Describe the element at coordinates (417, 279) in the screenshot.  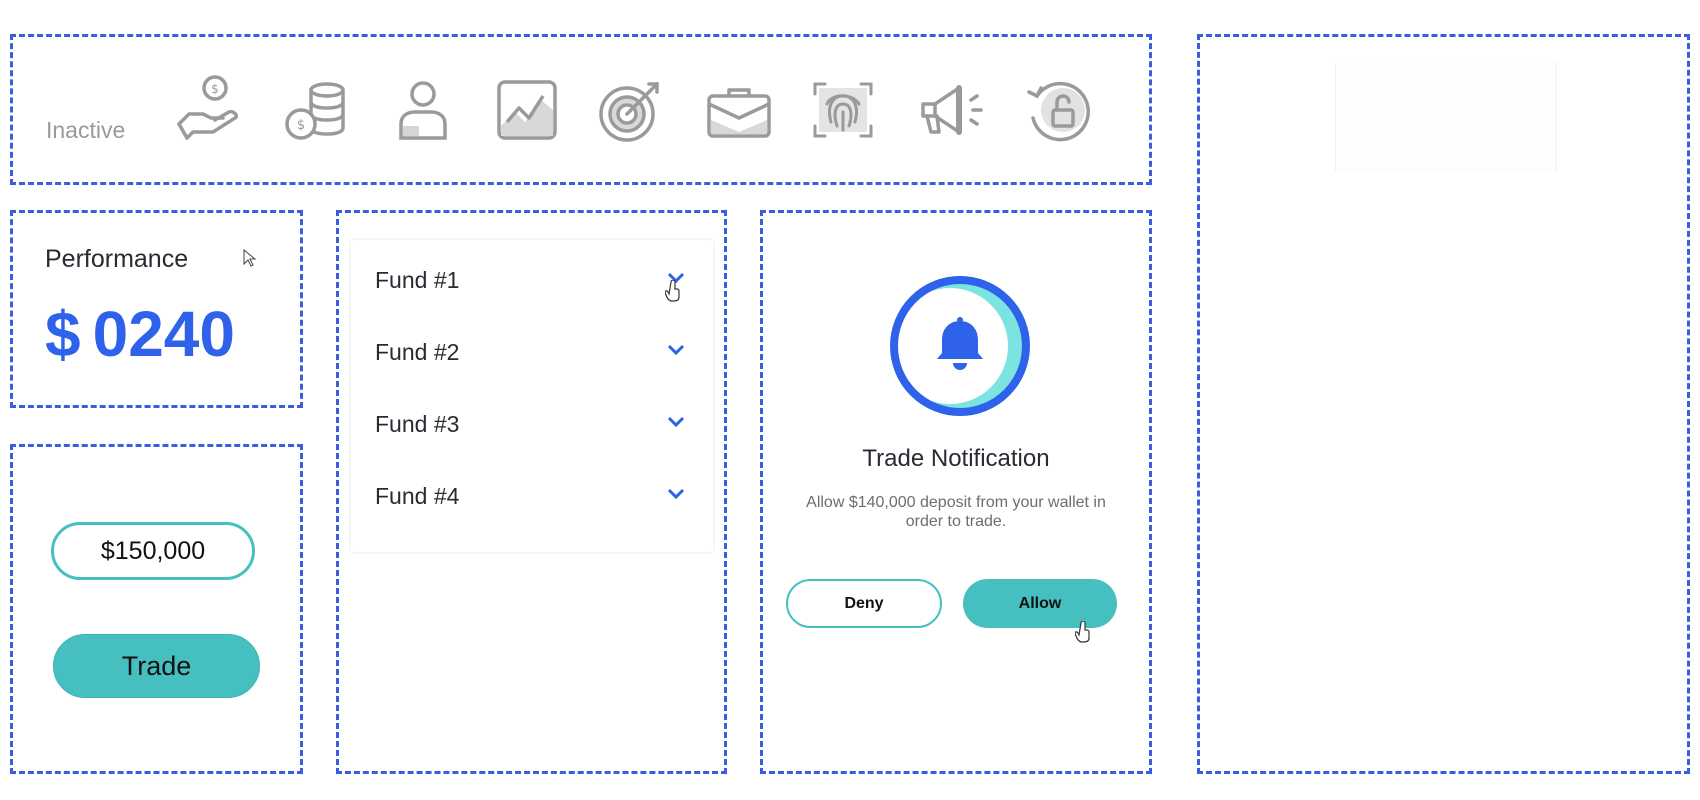
I see `fund-label: Fund #1` at that location.